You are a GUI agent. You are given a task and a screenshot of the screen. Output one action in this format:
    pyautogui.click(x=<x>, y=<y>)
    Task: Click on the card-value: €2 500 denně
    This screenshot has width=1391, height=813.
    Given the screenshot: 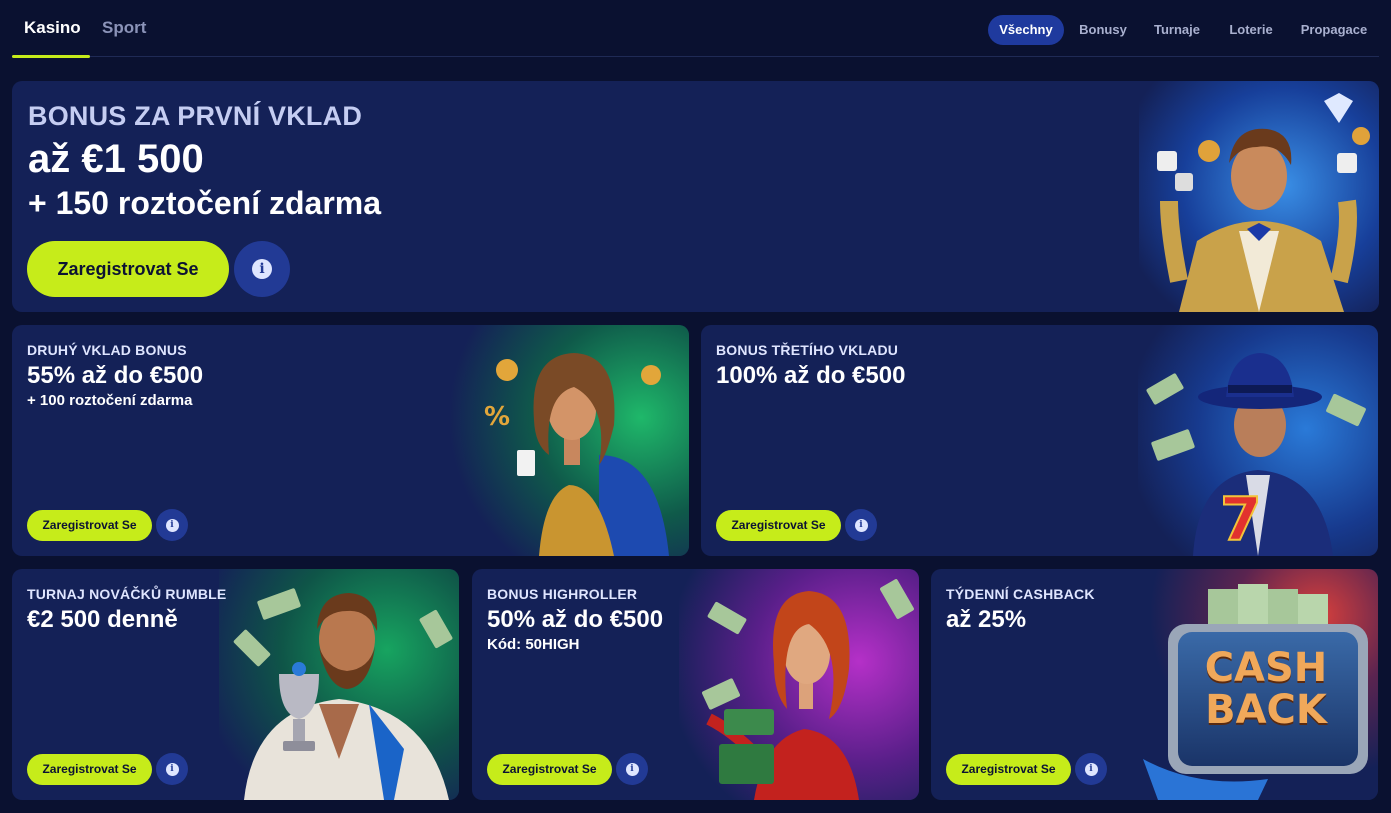 What is the action you would take?
    pyautogui.click(x=102, y=619)
    